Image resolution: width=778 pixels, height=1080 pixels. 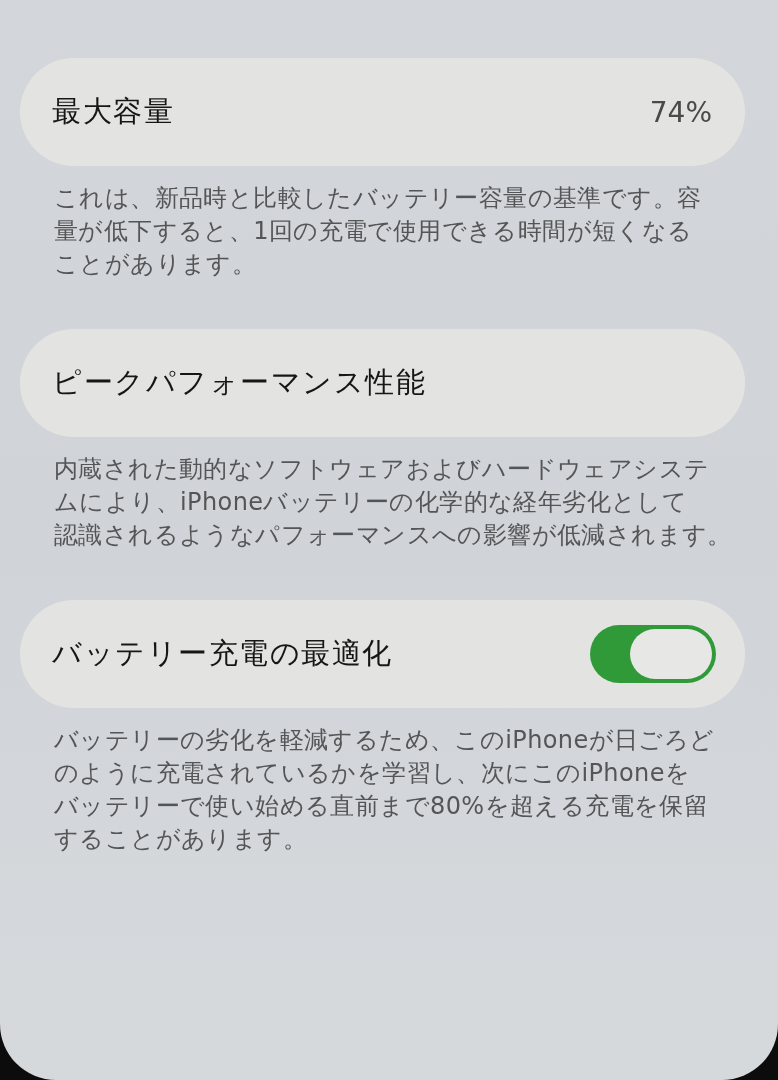 What do you see at coordinates (222, 653) in the screenshot?
I see `setting-title: バッテリー充電の最適化` at bounding box center [222, 653].